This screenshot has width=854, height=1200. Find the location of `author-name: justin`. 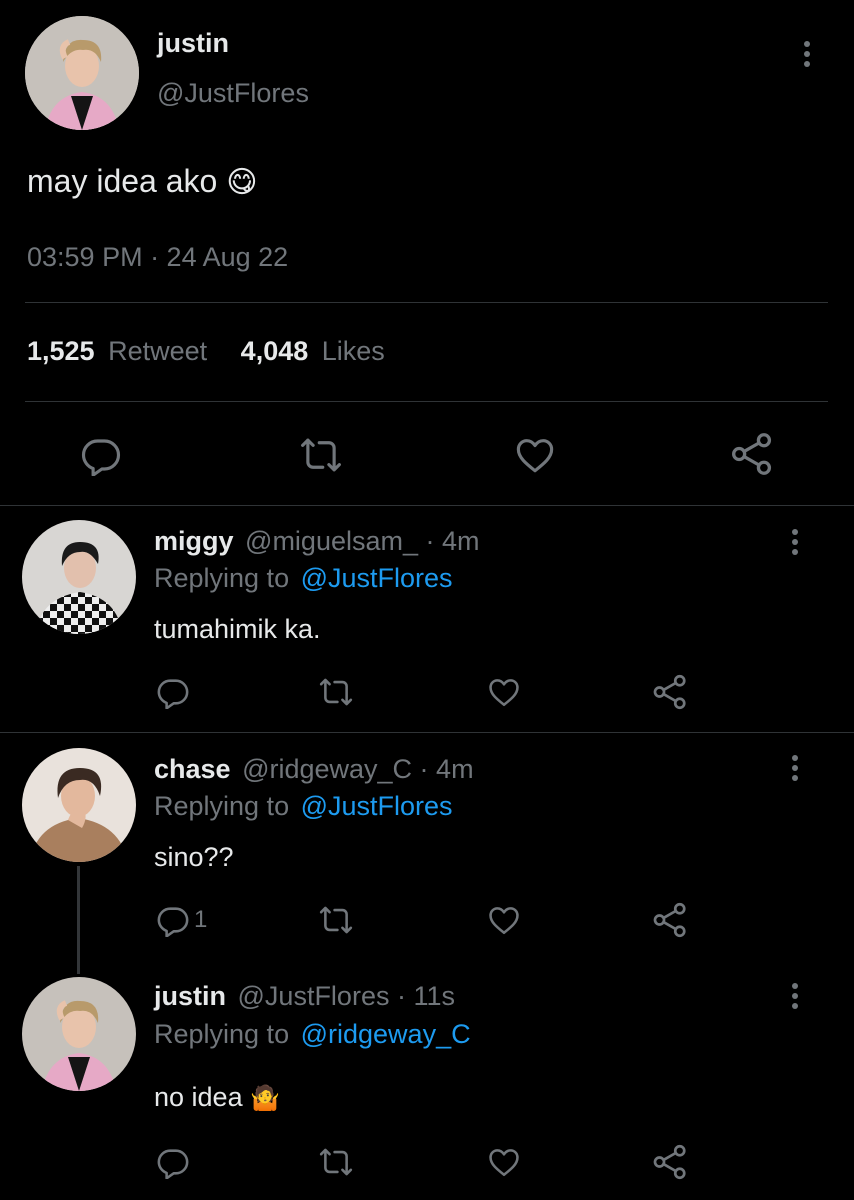

author-name: justin is located at coordinates (193, 43).